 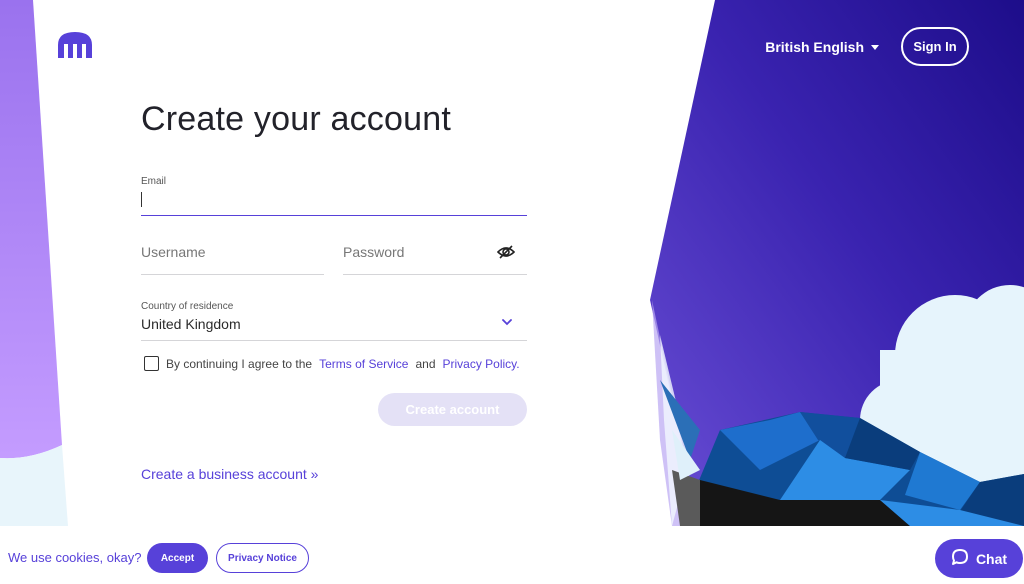 I want to click on top-navigation: British English Sign In, so click(x=867, y=46).